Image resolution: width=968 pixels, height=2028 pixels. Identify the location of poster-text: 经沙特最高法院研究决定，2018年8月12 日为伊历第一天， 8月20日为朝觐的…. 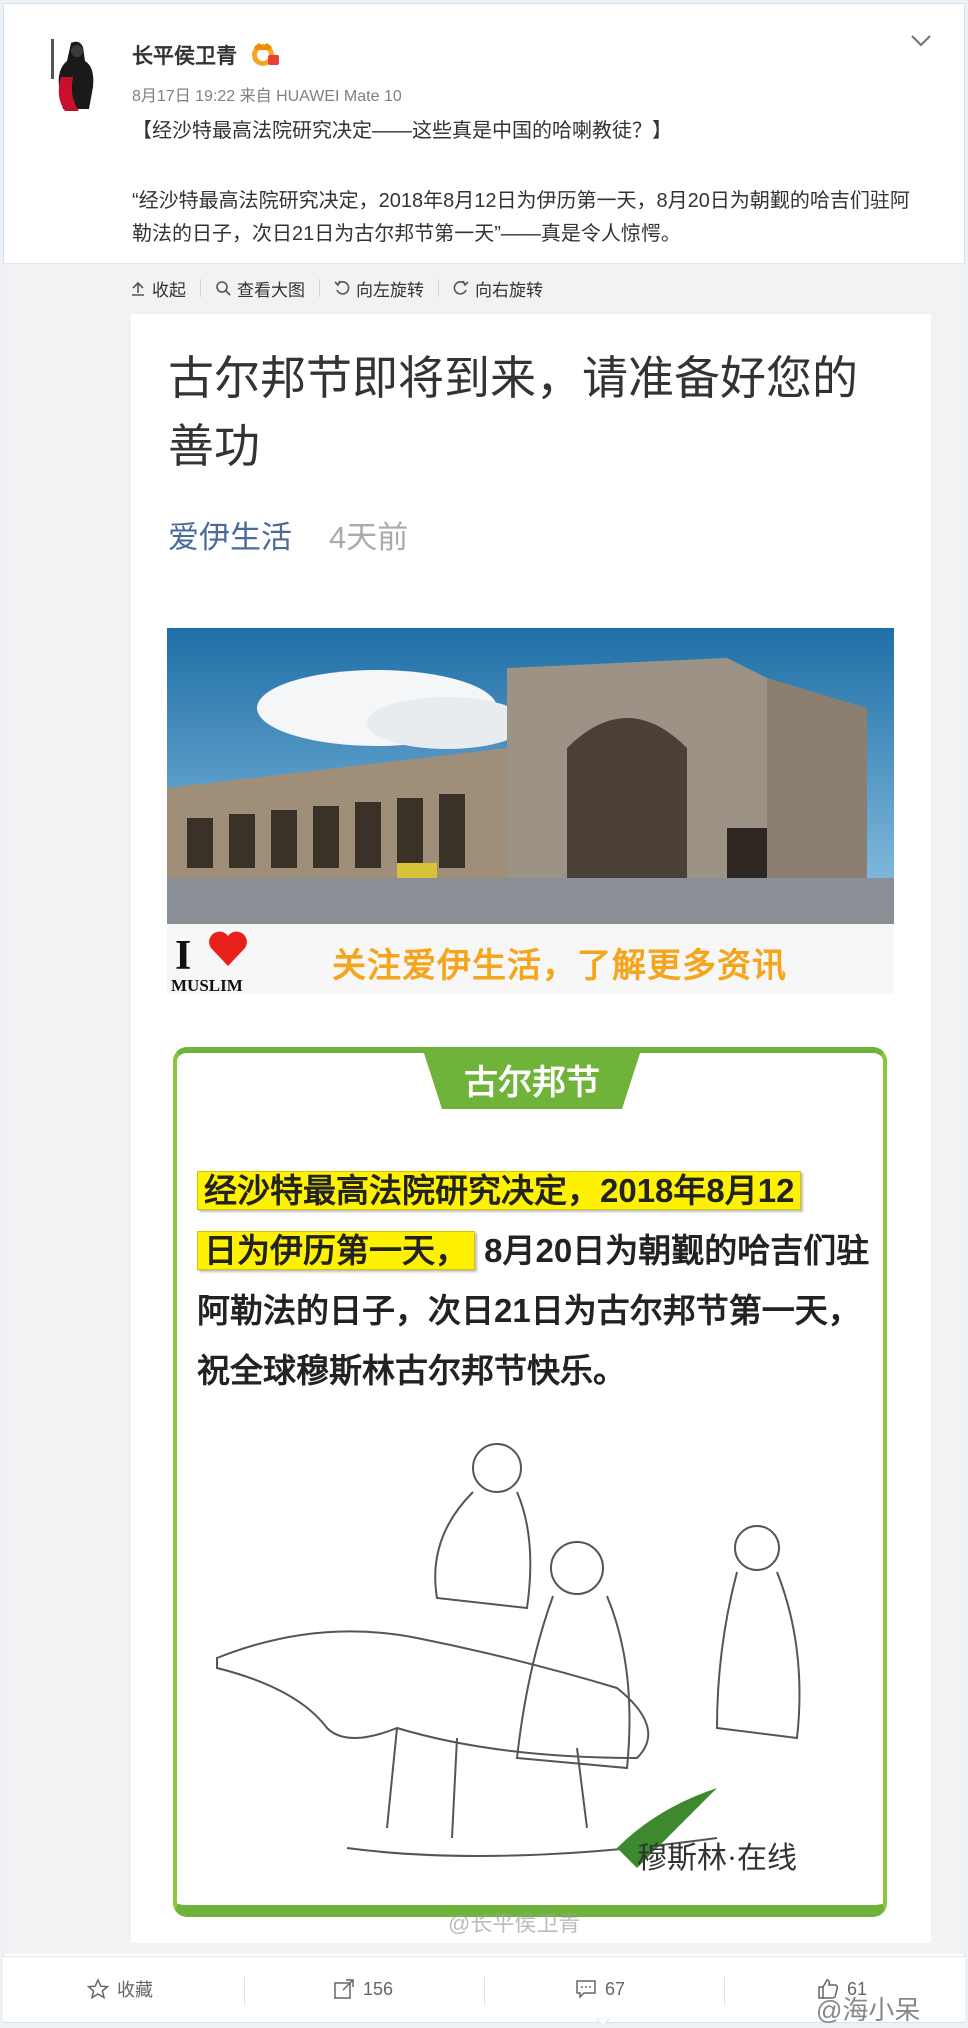
(537, 1281).